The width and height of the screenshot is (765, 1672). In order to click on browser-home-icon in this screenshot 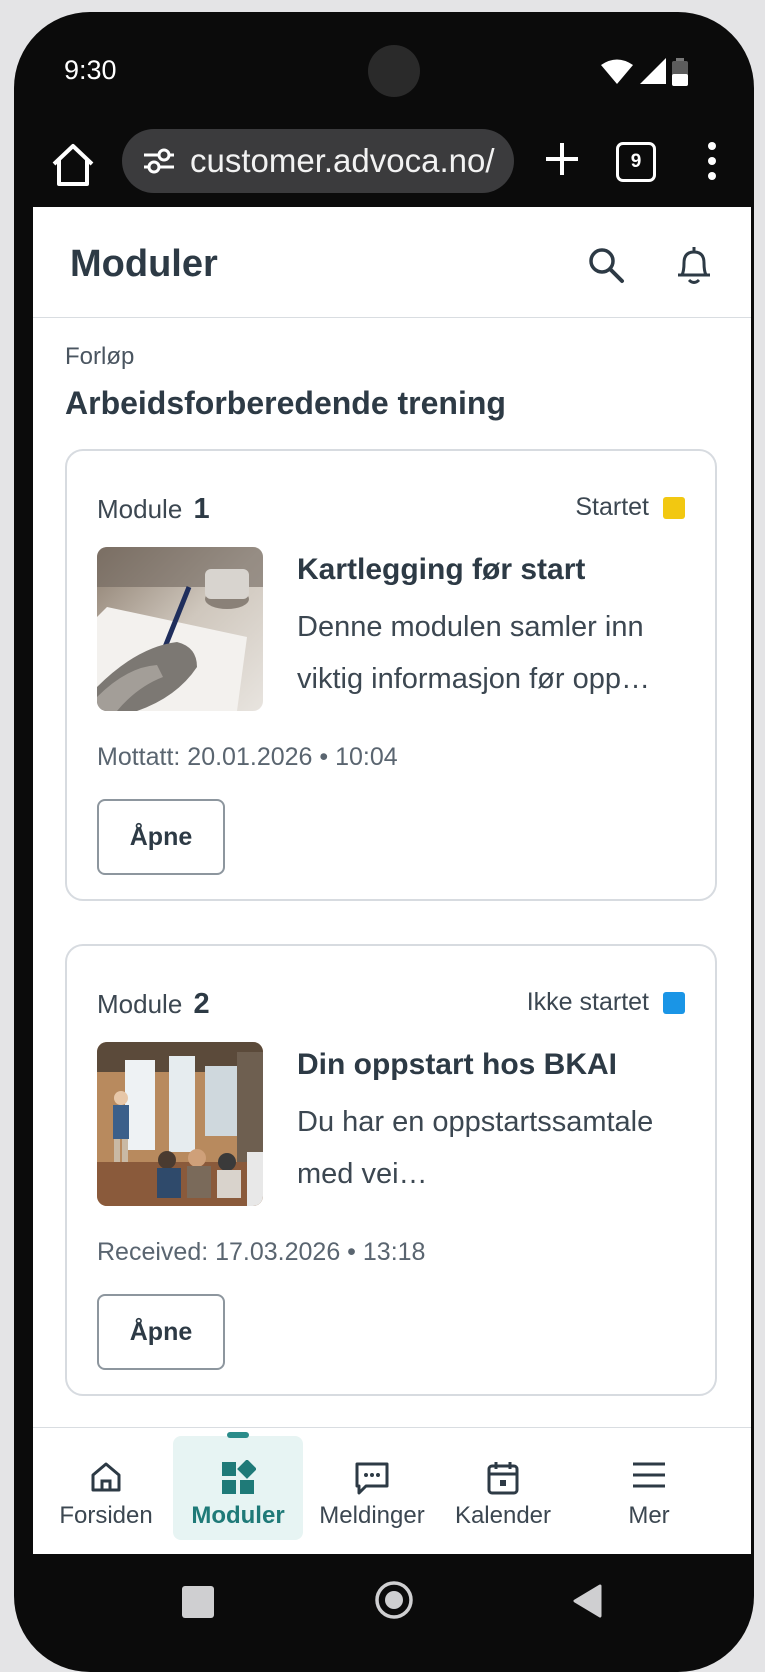, I will do `click(73, 165)`.